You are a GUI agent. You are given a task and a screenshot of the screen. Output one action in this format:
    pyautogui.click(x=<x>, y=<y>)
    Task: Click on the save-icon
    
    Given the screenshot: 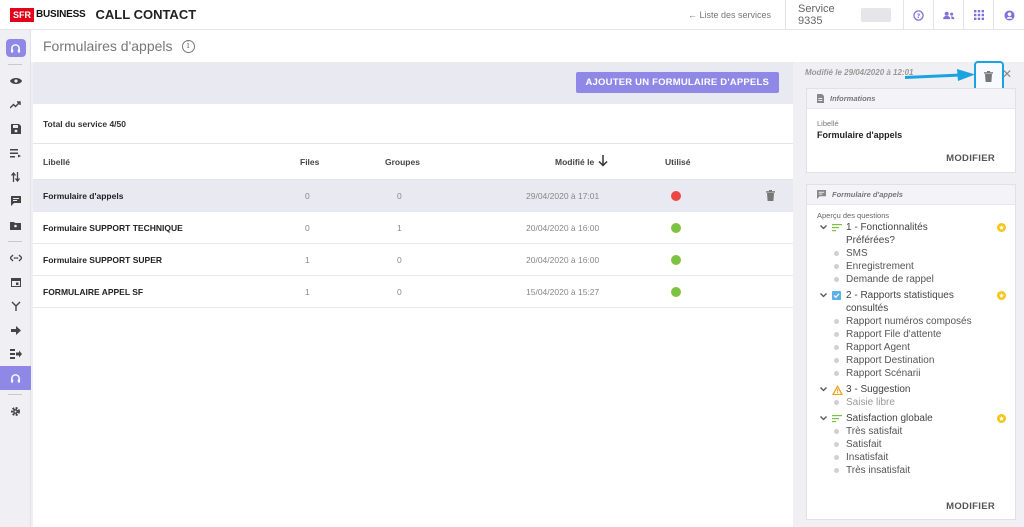 What is the action you would take?
    pyautogui.click(x=15, y=129)
    